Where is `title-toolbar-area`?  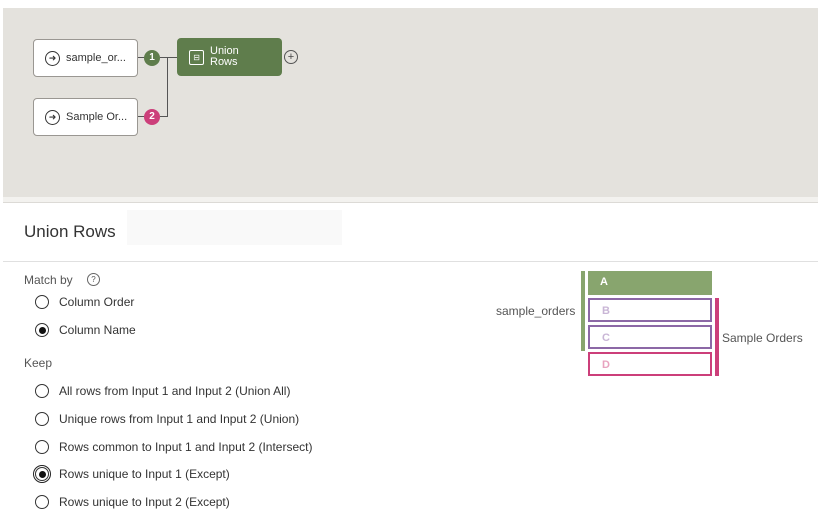 title-toolbar-area is located at coordinates (234, 227).